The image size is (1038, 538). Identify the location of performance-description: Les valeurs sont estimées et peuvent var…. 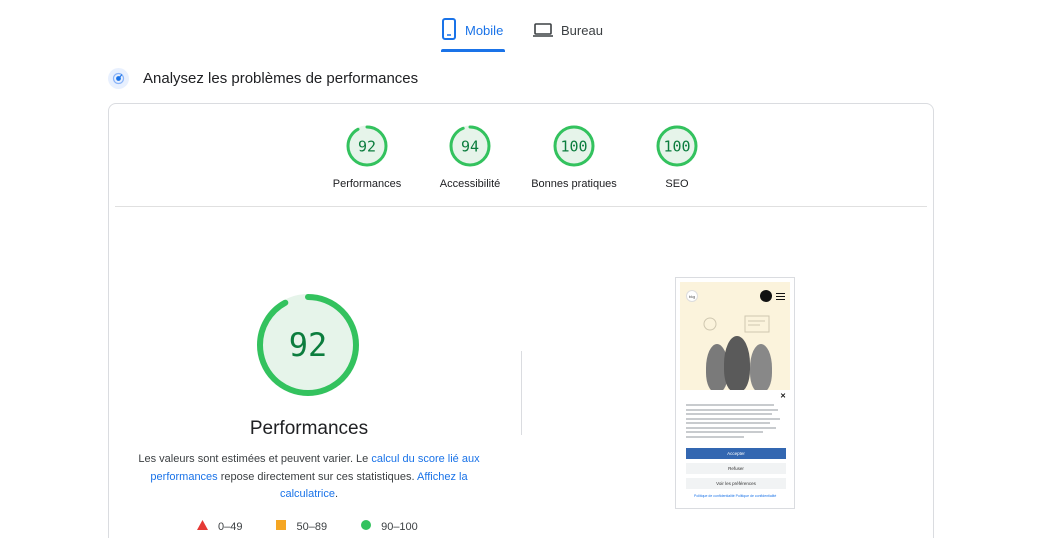
(309, 477).